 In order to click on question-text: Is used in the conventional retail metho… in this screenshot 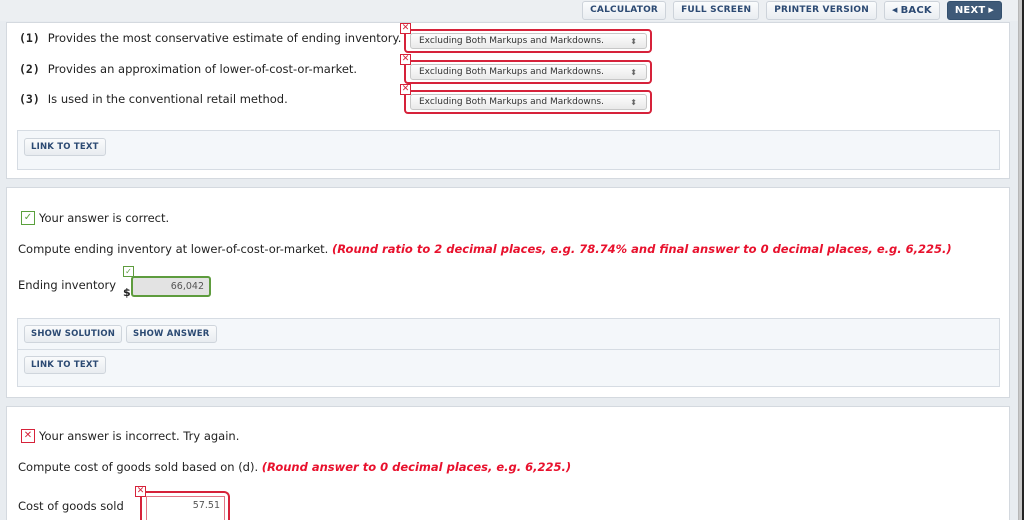, I will do `click(167, 99)`.